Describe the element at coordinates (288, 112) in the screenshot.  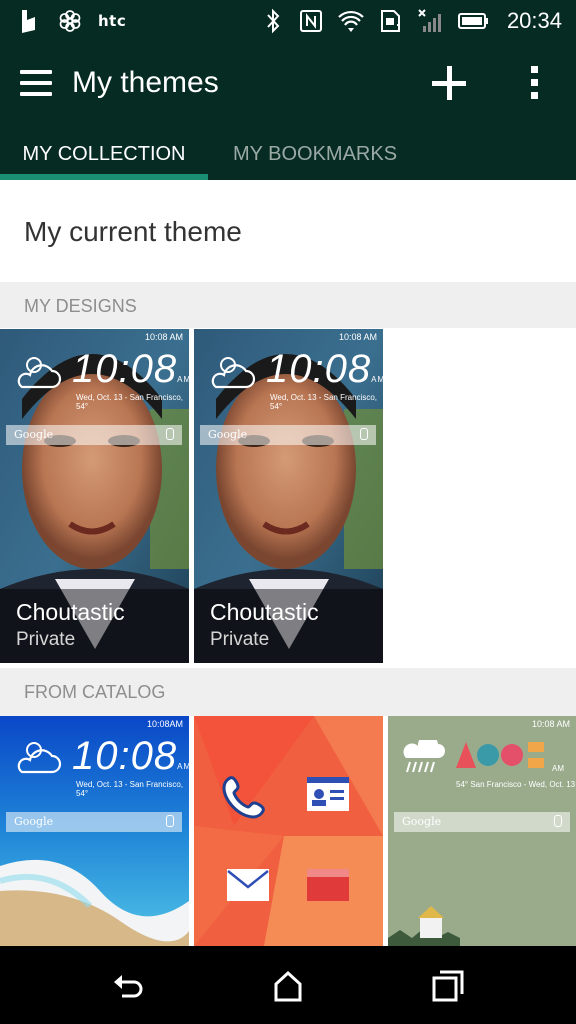
I see `app-bar: My themes MY COLLECTION MY BOOKMARKS` at that location.